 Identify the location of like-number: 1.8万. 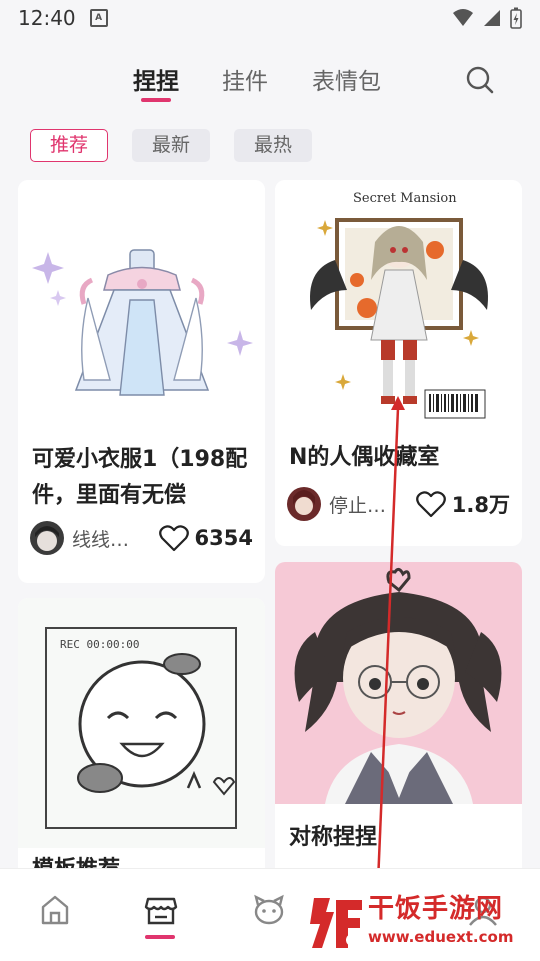
(480, 505).